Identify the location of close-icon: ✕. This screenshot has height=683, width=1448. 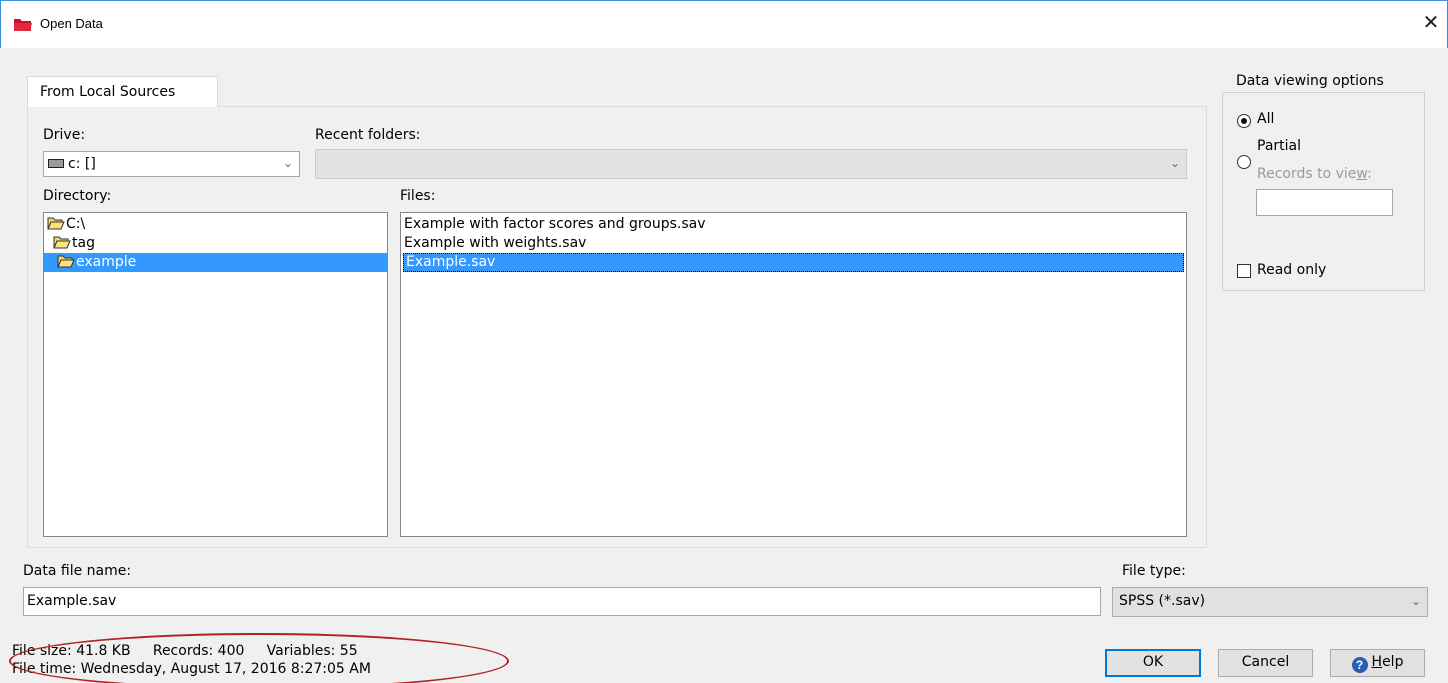
(1431, 23).